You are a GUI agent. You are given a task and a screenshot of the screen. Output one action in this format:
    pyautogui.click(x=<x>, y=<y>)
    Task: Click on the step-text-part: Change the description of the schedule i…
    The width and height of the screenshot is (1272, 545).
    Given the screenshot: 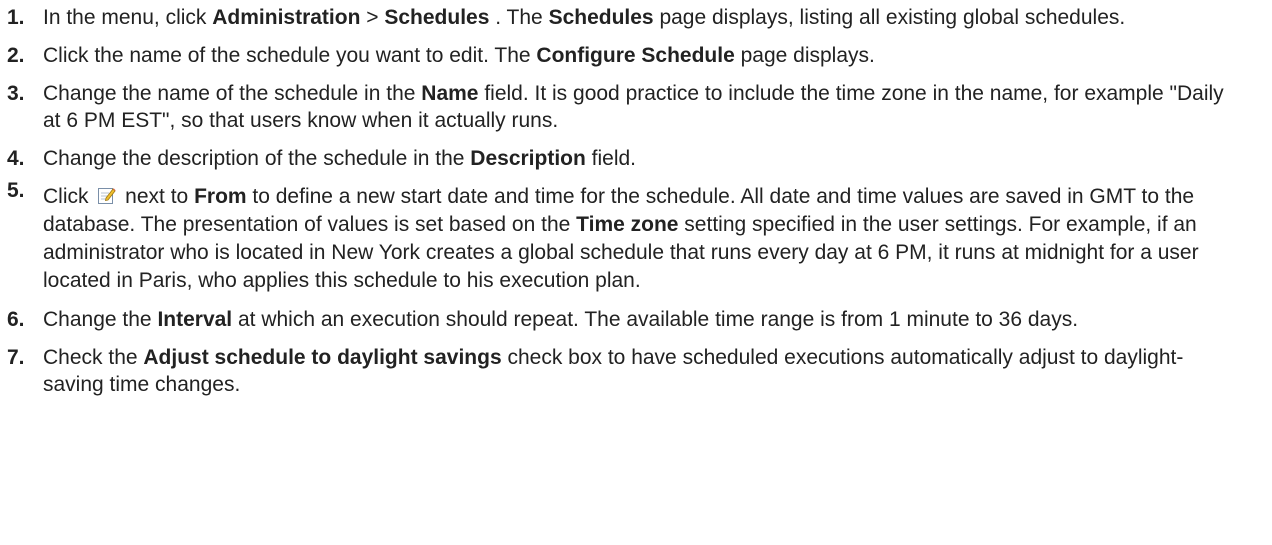 What is the action you would take?
    pyautogui.click(x=257, y=158)
    